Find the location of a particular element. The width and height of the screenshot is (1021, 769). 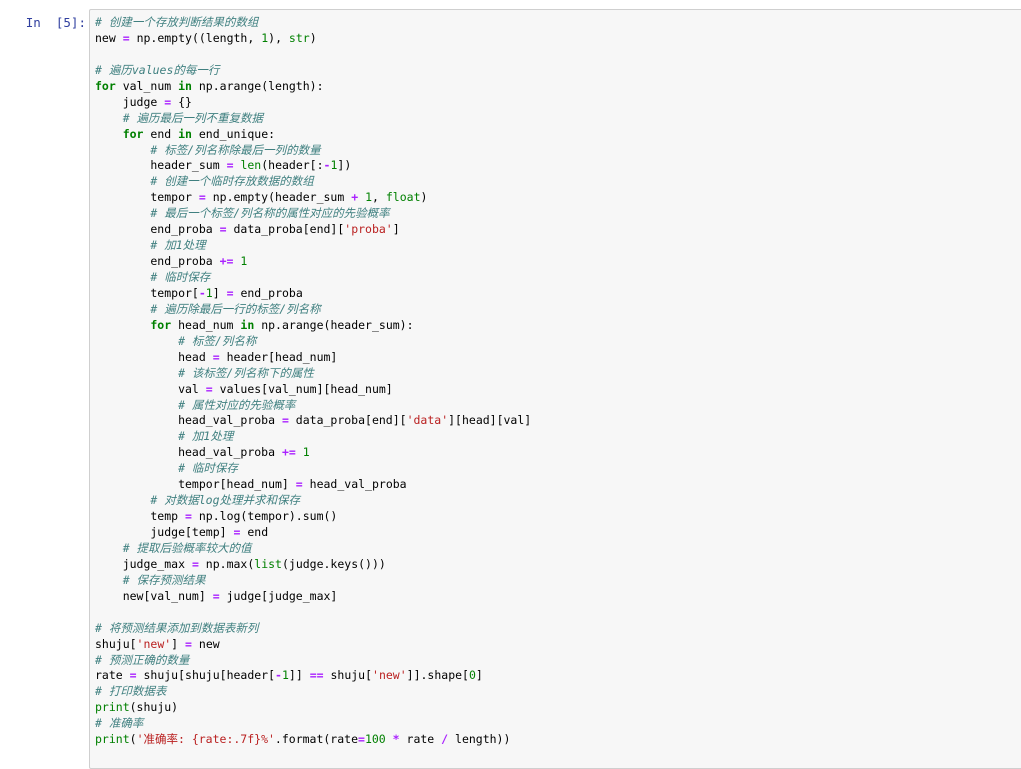

code-line: # 加1处理 is located at coordinates (313, 246).